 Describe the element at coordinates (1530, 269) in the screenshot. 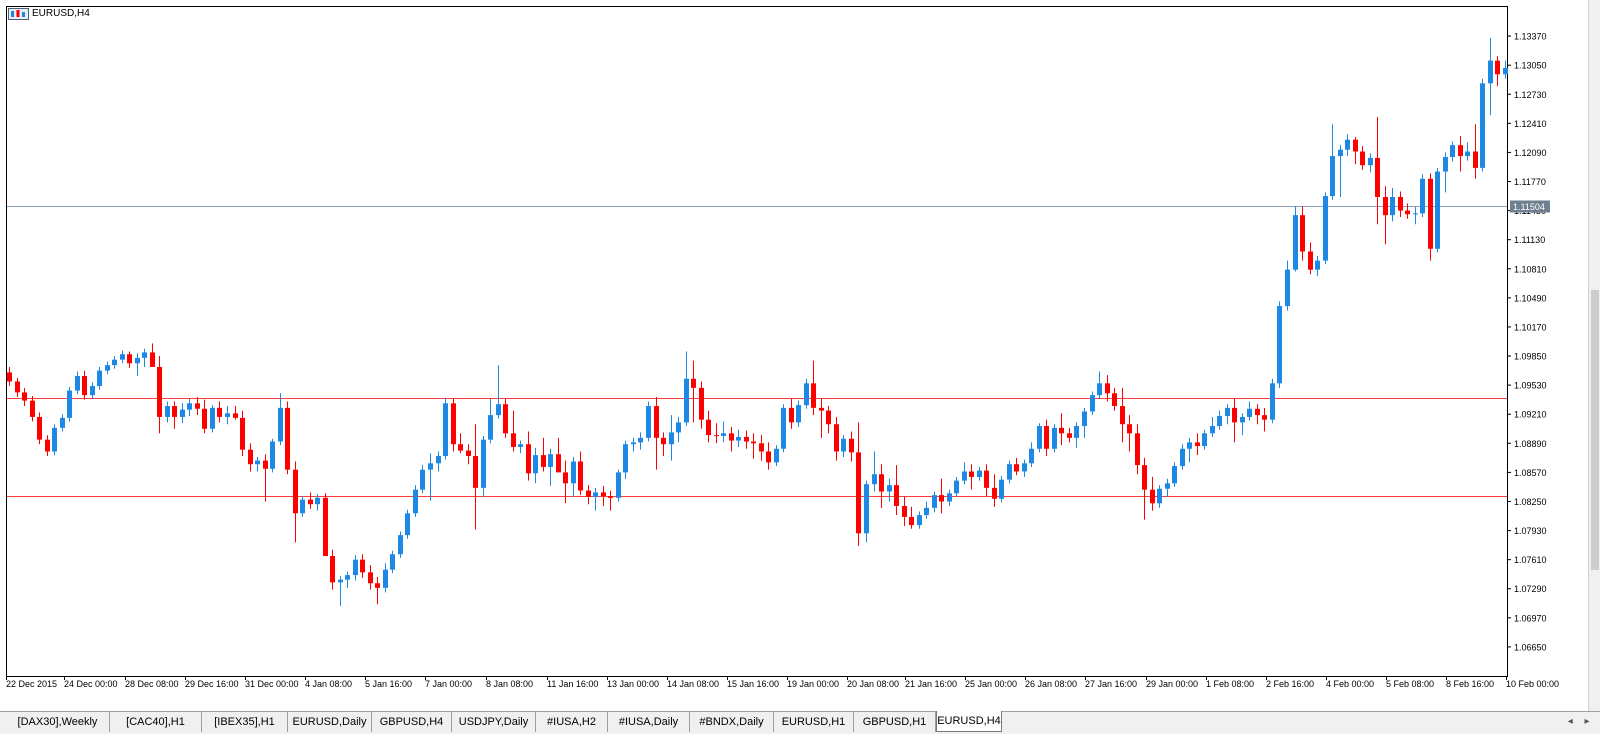

I see `price-axis-label: 1.10810` at that location.